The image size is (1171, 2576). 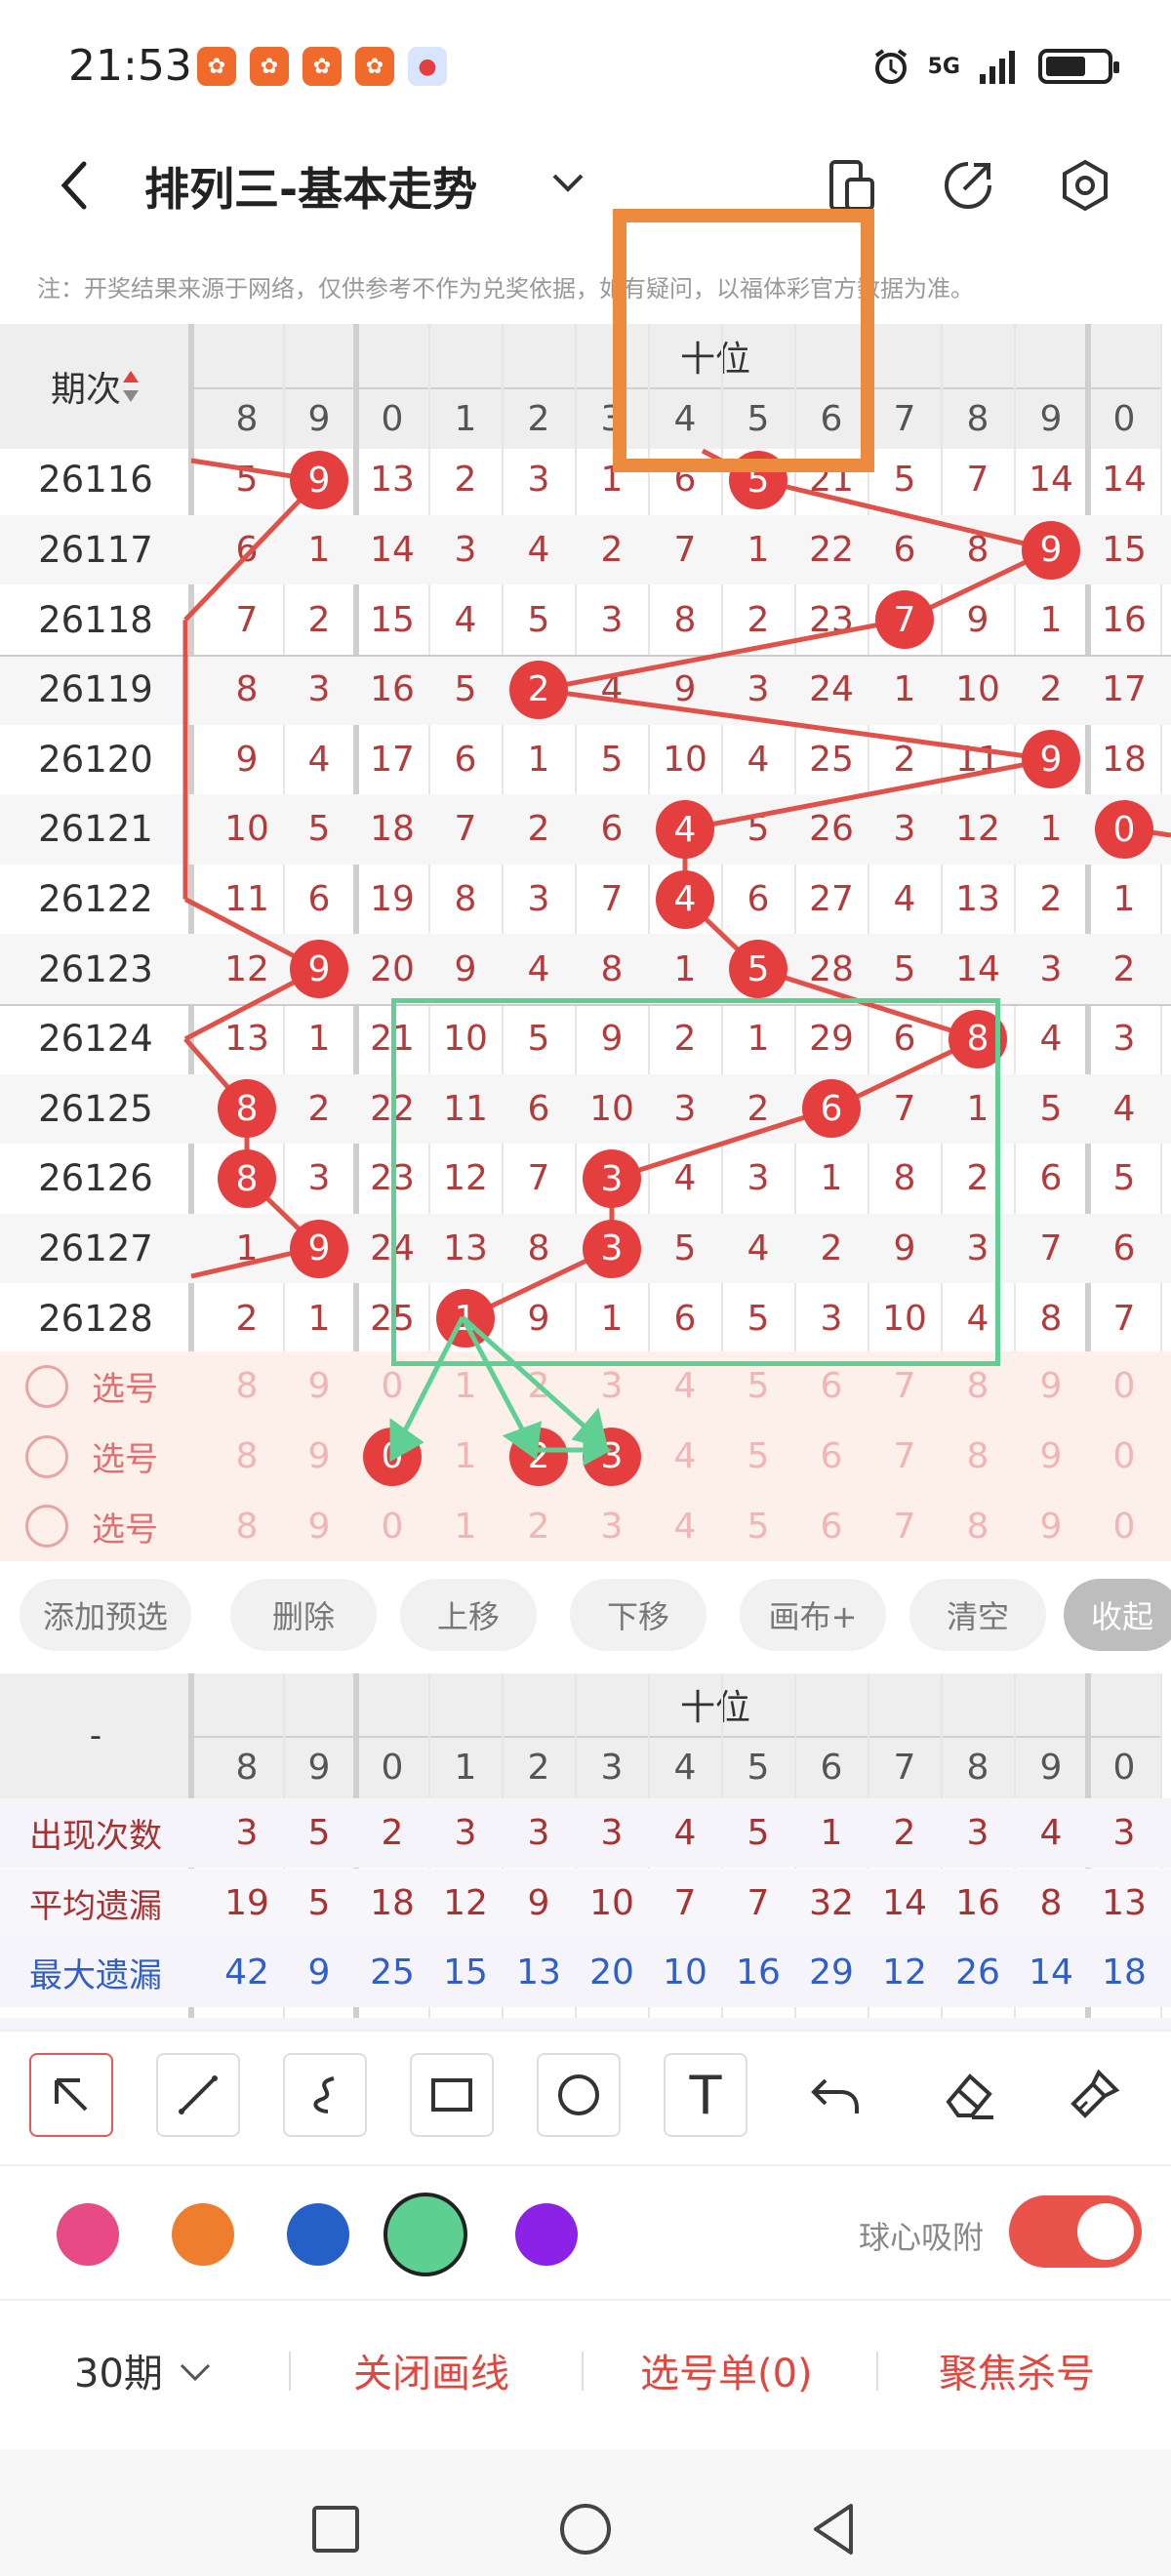 I want to click on action-button: 下移, so click(x=638, y=1615).